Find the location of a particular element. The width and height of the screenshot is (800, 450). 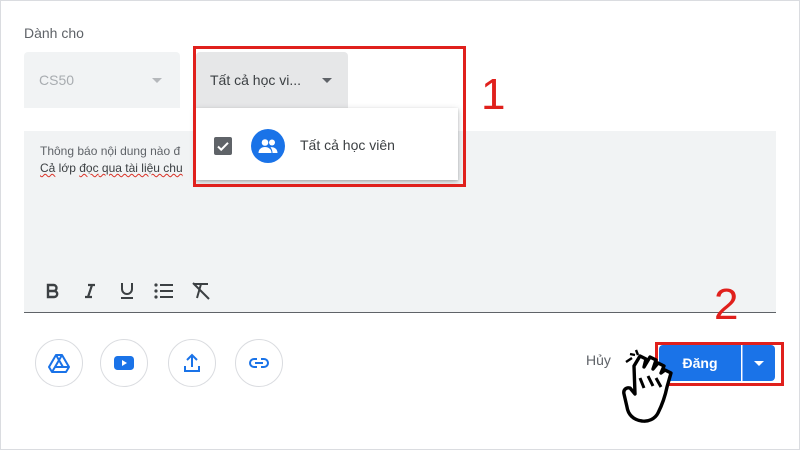

bold-icon is located at coordinates (52, 291).